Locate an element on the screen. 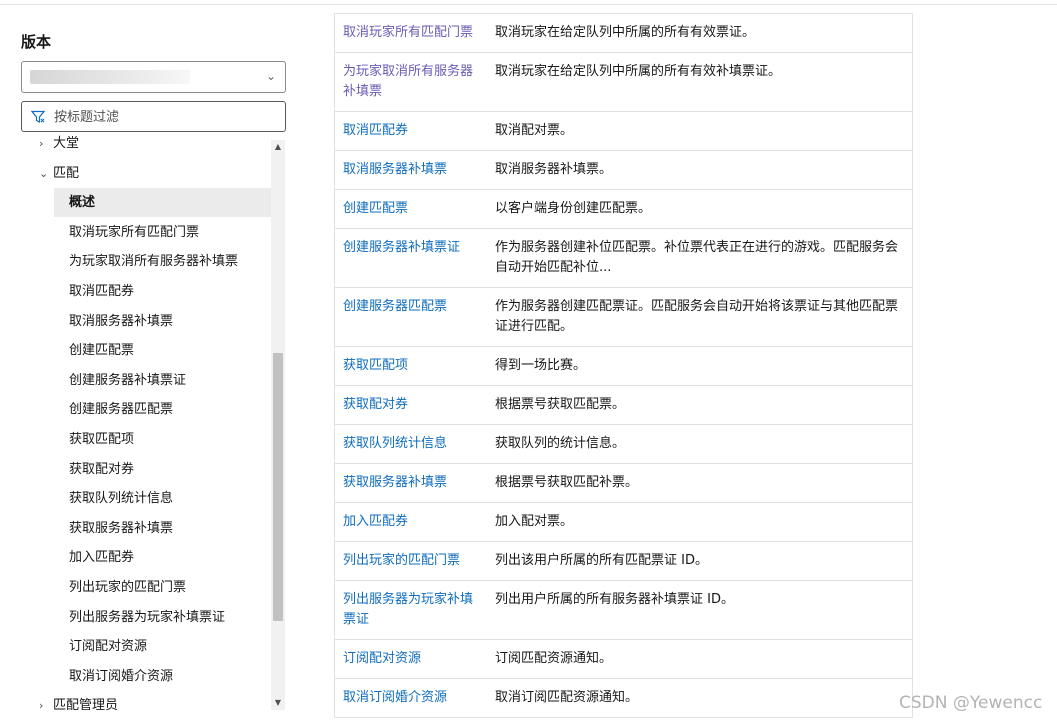 This screenshot has height=721, width=1057. api-description: 取消服务器补填票。 is located at coordinates (554, 169).